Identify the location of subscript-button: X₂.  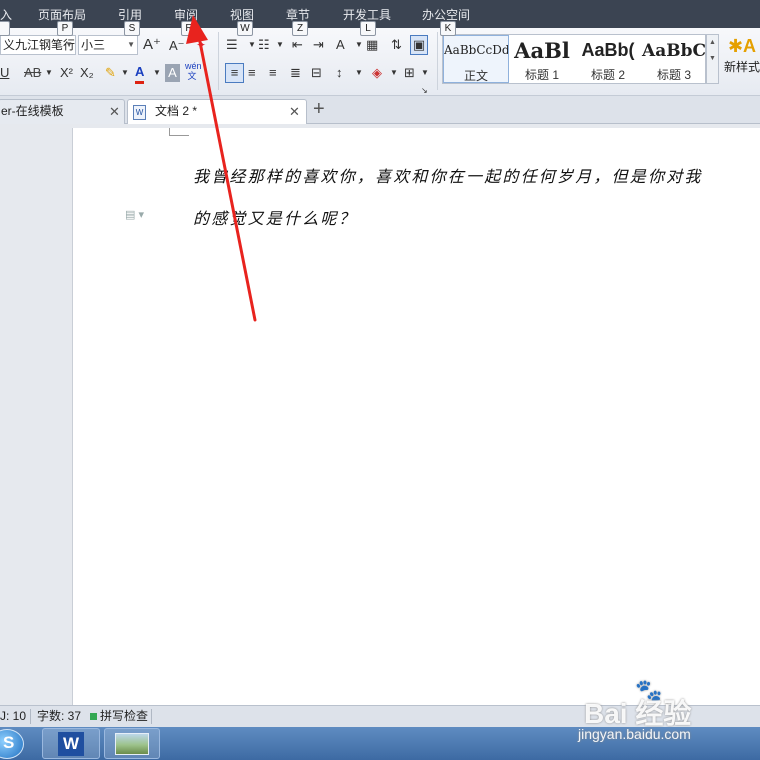
(87, 73).